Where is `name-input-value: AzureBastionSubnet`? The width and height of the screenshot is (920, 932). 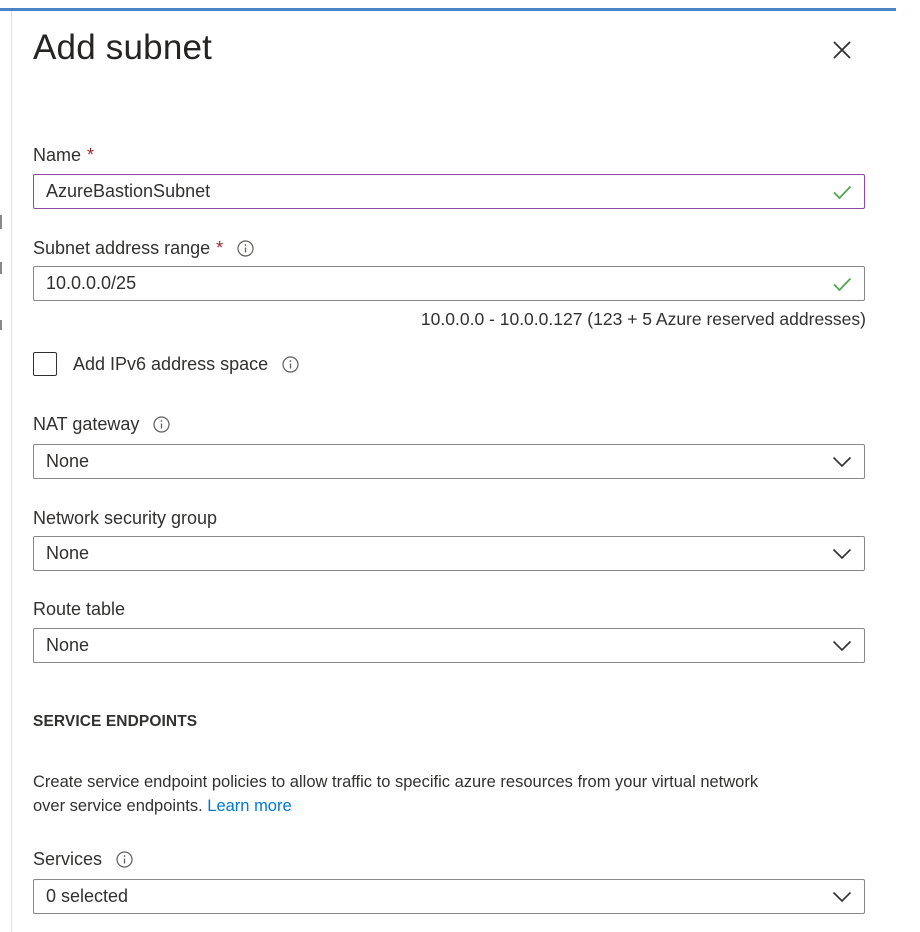 name-input-value: AzureBastionSubnet is located at coordinates (128, 191).